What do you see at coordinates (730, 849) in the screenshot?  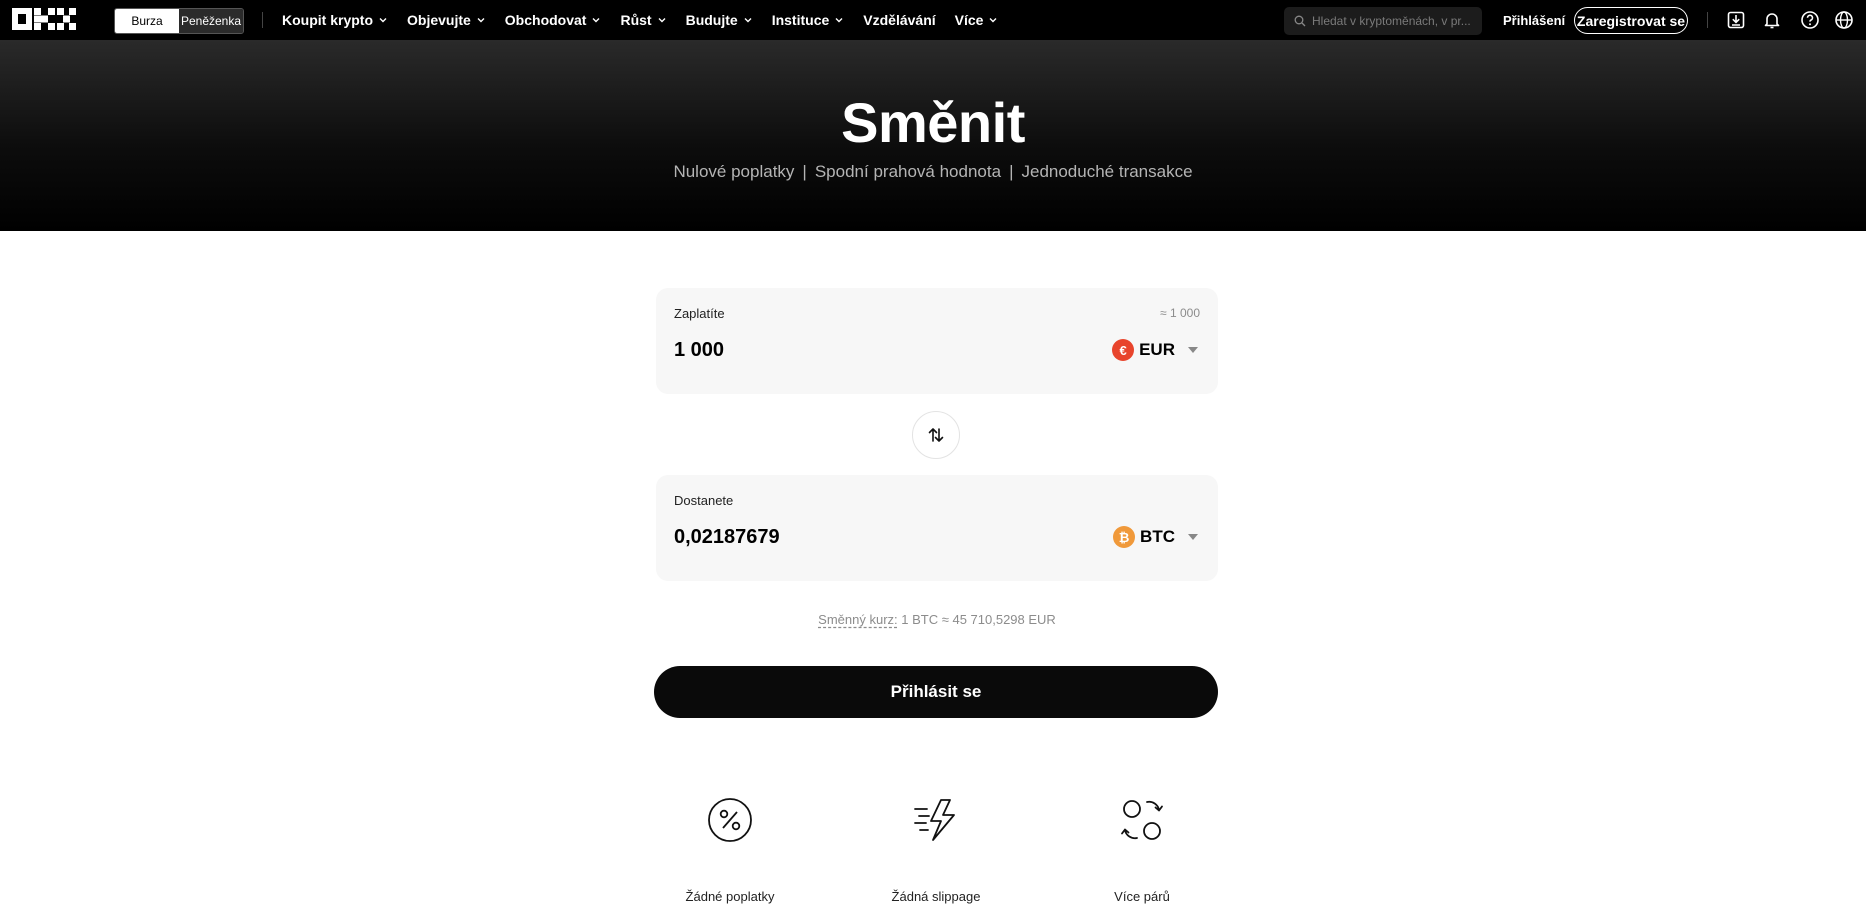 I see `feature-no-fees: Žádné poplatky` at bounding box center [730, 849].